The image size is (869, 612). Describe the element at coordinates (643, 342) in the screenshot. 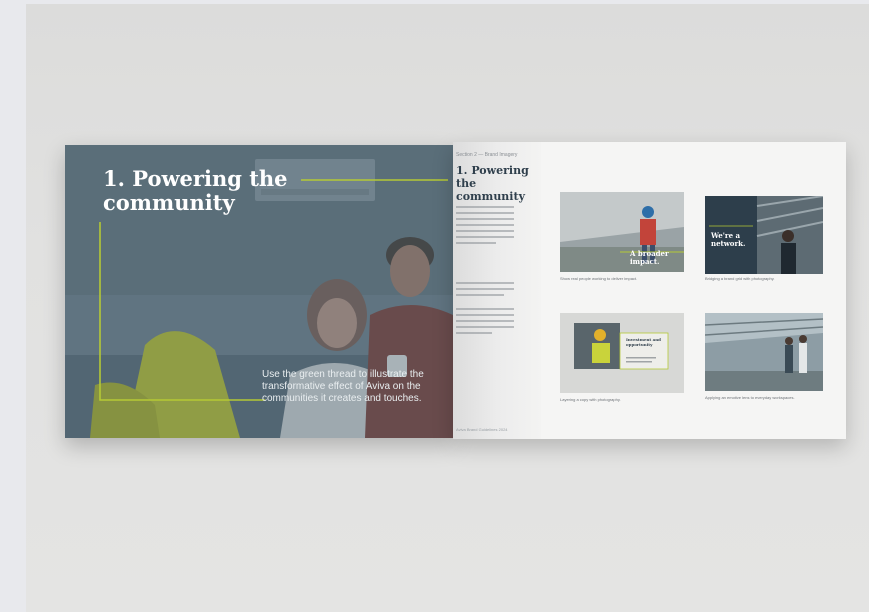

I see `tile-overlay-text: Investment and opportunity` at that location.